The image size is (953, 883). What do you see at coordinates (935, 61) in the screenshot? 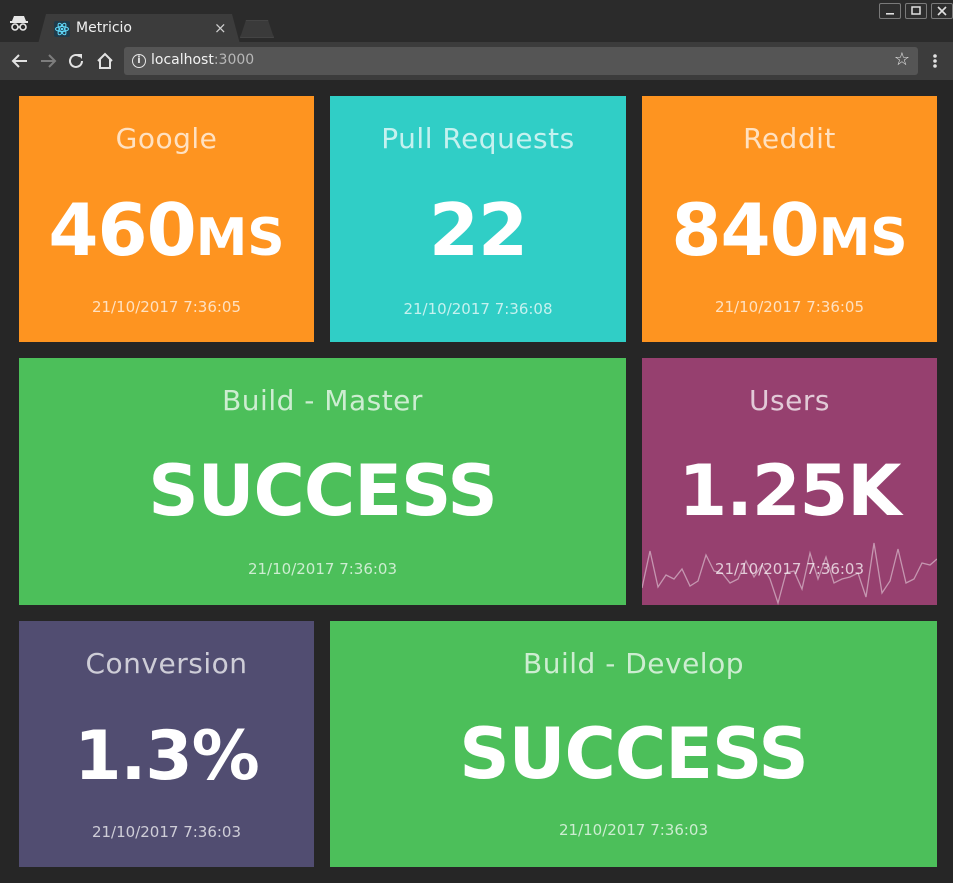
I see `menu-icon` at bounding box center [935, 61].